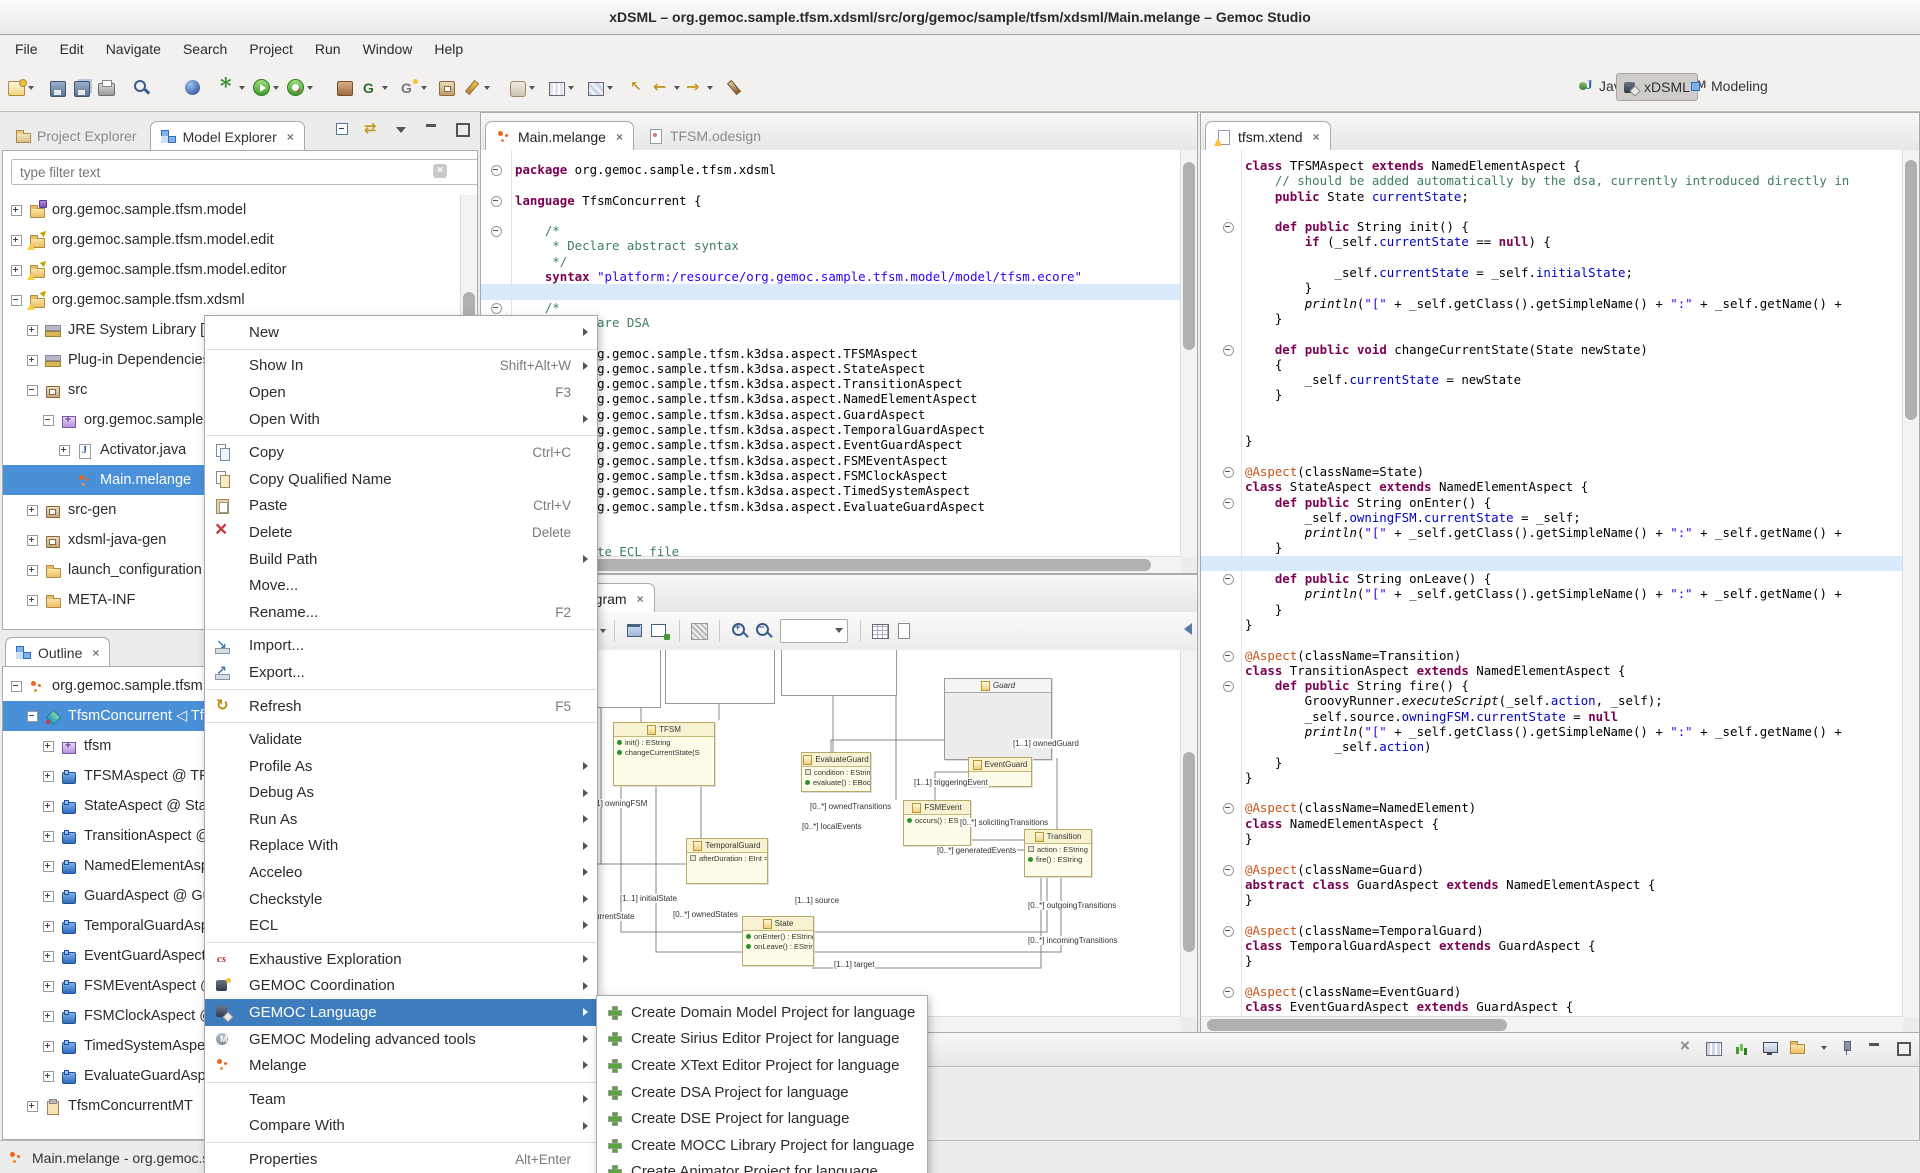 Image resolution: width=1920 pixels, height=1173 pixels. I want to click on menu-navigate: Navigate, so click(133, 49).